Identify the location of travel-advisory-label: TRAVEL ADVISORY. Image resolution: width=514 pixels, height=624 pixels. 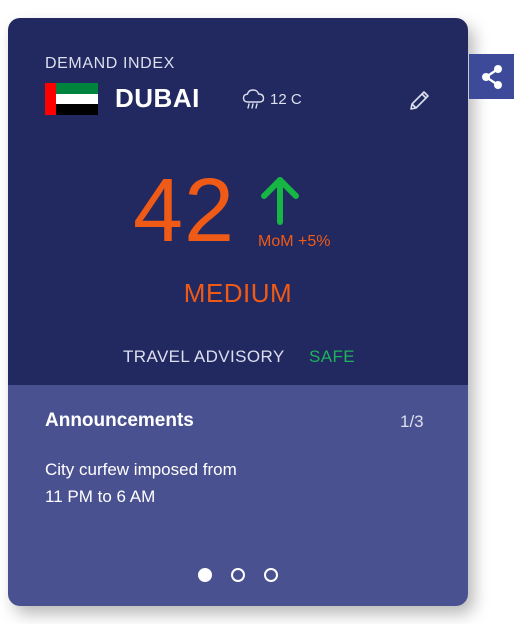
(204, 356).